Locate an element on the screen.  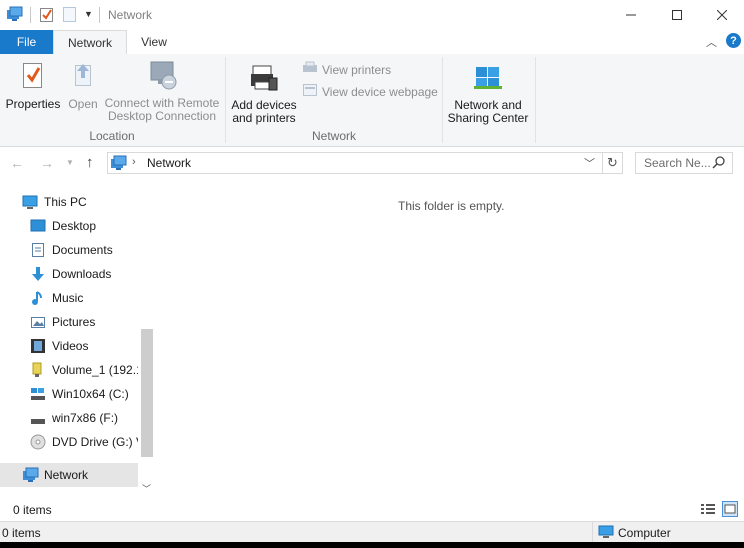
add-devices-button: Add devices and printers is located at coordinates (264, 94).